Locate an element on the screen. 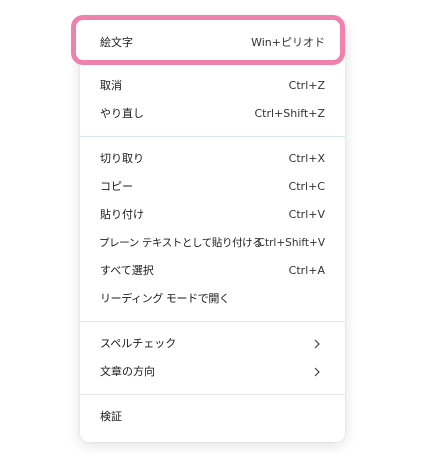 Image resolution: width=432 pixels, height=454 pixels. menu-item-copy: コピー Ctrl+C is located at coordinates (212, 187).